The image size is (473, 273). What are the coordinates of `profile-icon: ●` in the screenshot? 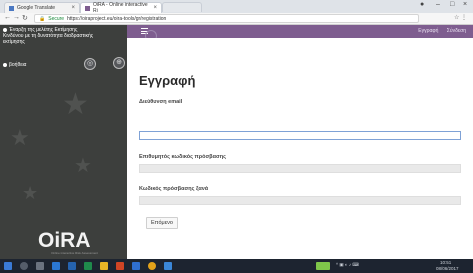 It's located at (422, 4).